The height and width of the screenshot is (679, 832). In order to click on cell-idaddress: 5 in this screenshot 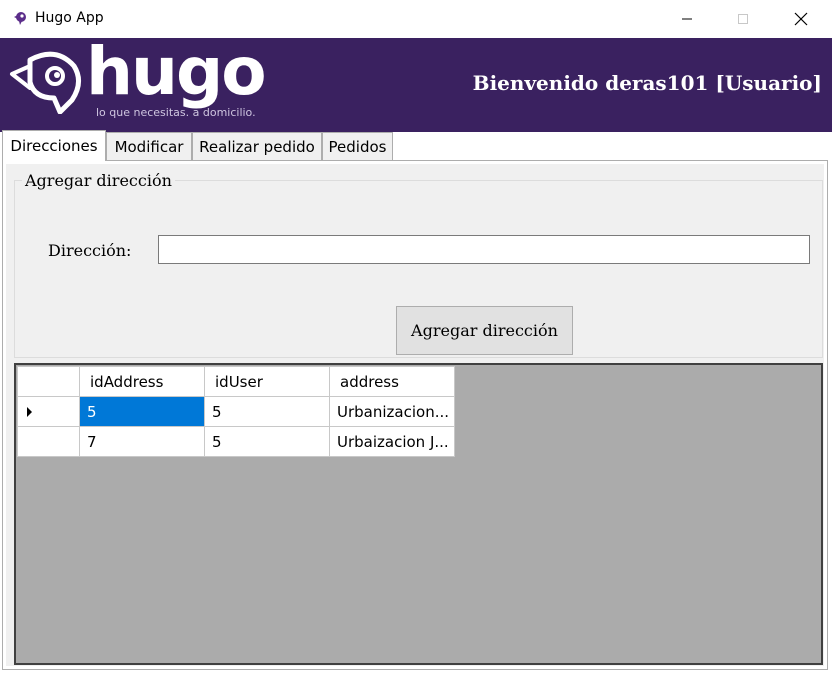, I will do `click(142, 411)`.